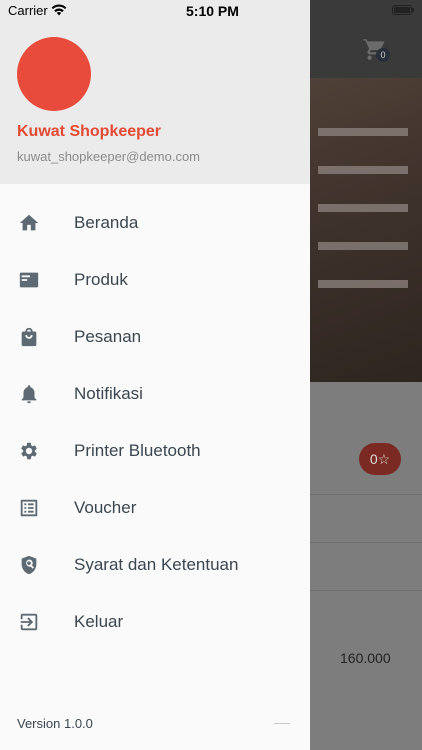 The image size is (422, 750). I want to click on menu-item-label: Pesanan, so click(108, 336).